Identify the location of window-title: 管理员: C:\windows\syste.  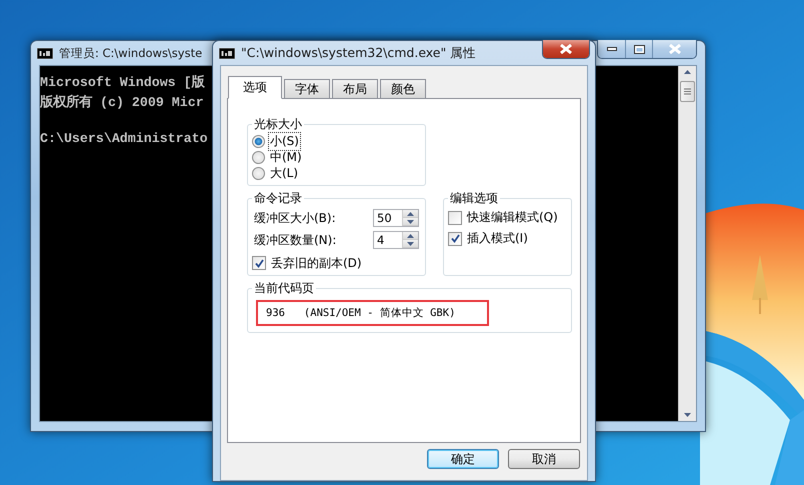
(130, 53).